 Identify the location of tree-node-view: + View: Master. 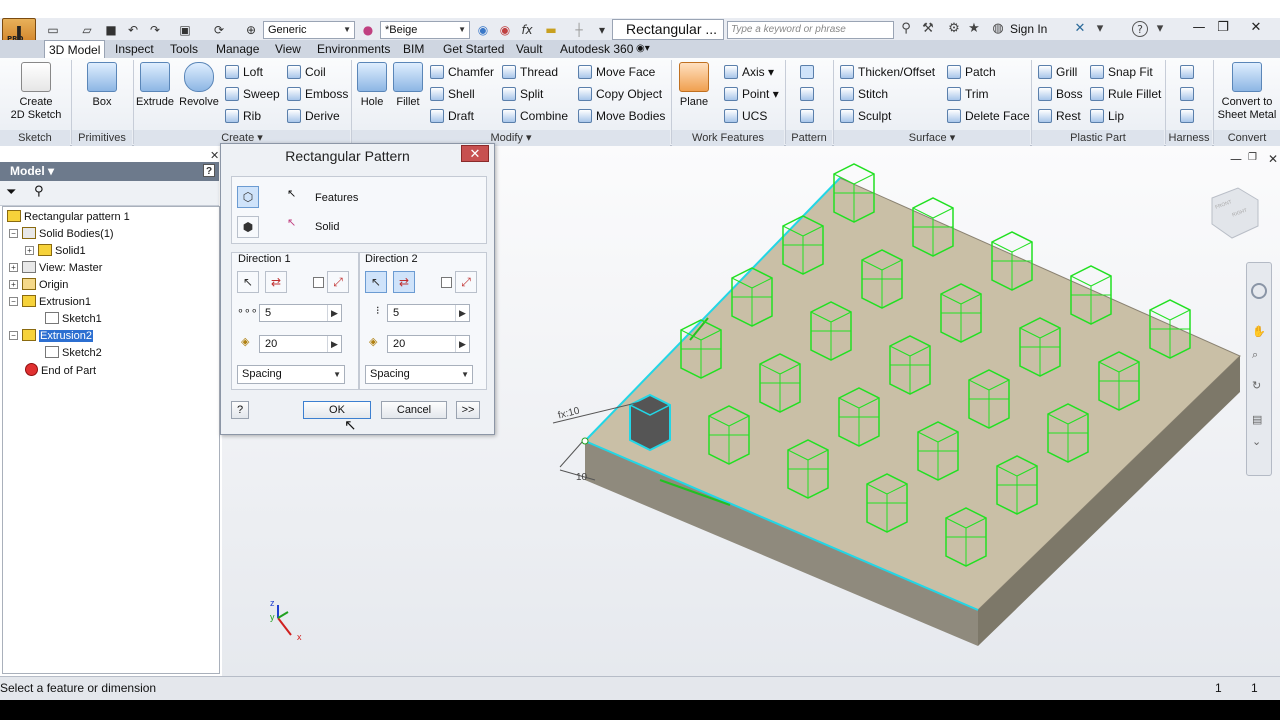
(55, 268).